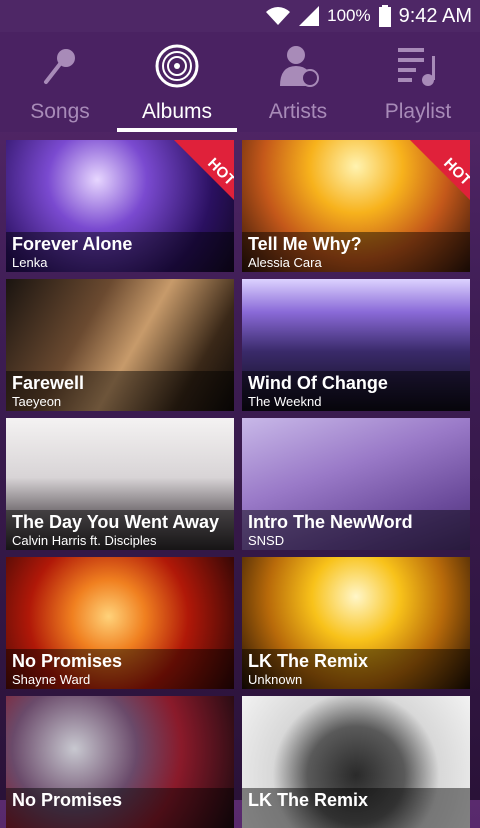 This screenshot has height=828, width=480. I want to click on battery-percent: 100%, so click(349, 15).